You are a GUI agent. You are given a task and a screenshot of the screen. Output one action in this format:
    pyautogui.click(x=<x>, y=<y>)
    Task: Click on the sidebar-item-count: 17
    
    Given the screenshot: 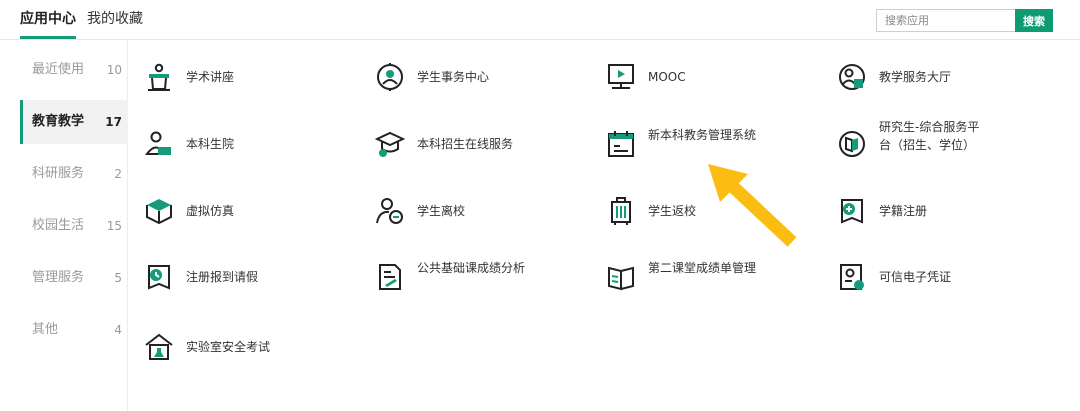 What is the action you would take?
    pyautogui.click(x=113, y=122)
    